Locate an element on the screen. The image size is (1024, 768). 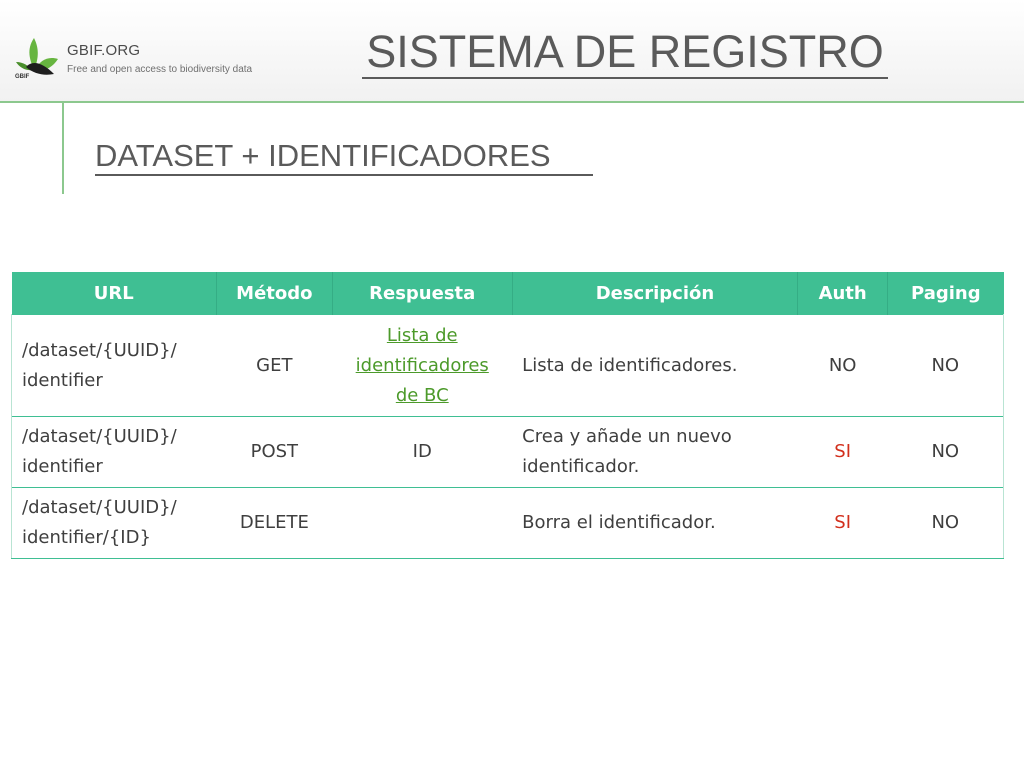
url-line: identifier/{ID} is located at coordinates (86, 537).